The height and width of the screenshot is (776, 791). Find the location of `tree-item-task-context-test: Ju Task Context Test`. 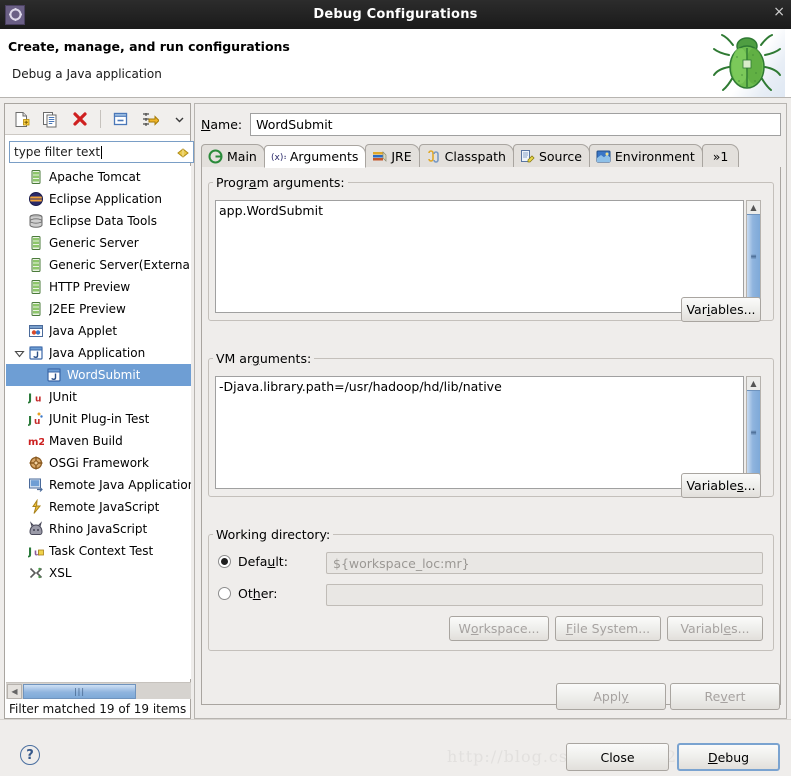

tree-item-task-context-test: Ju Task Context Test is located at coordinates (98, 551).